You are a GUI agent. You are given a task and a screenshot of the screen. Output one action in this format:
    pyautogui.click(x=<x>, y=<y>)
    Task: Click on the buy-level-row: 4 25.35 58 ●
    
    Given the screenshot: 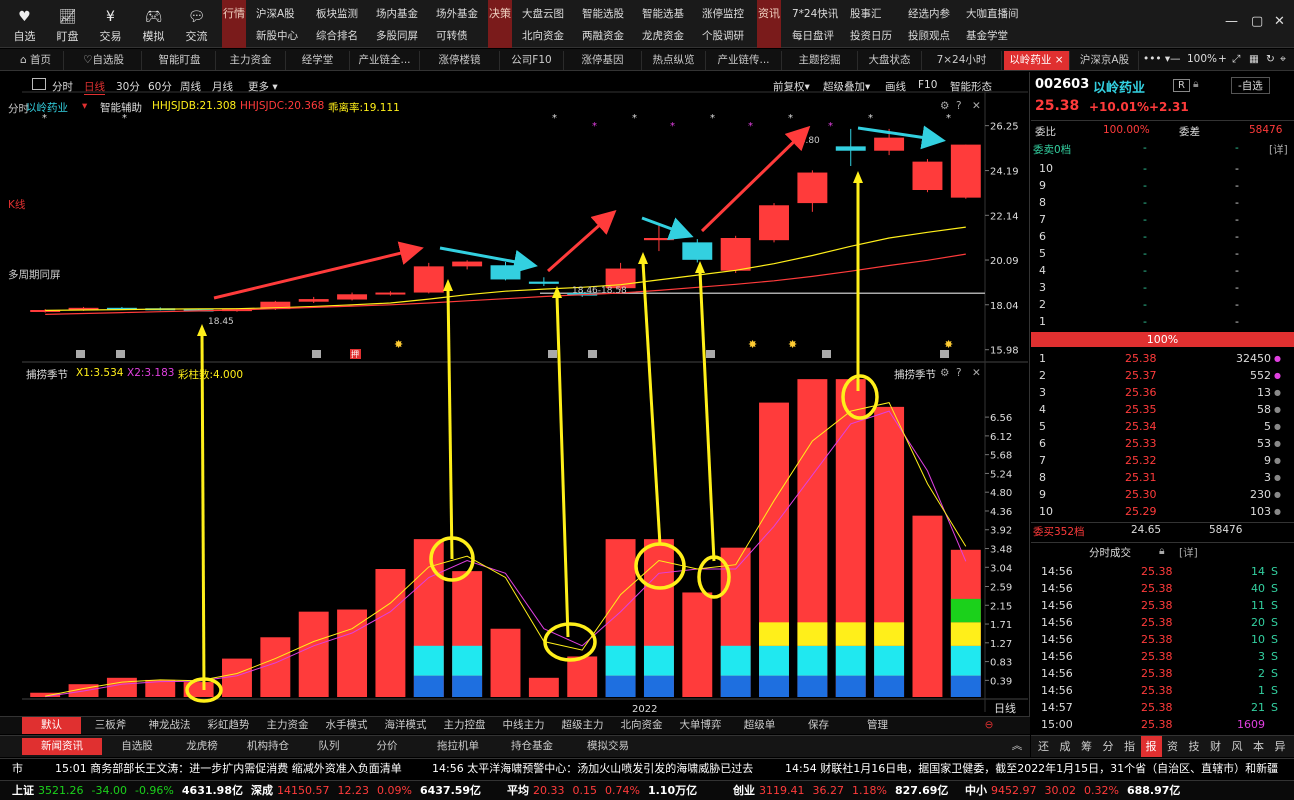 What is the action you would take?
    pyautogui.click(x=1162, y=409)
    